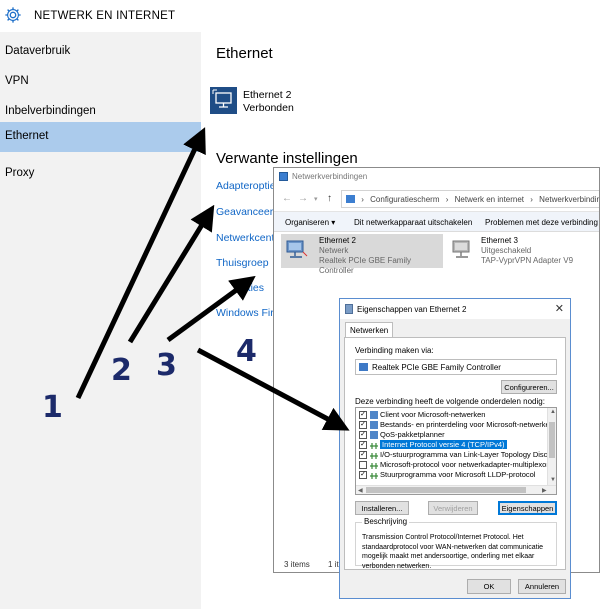 The height and width of the screenshot is (609, 600). What do you see at coordinates (121, 370) in the screenshot?
I see `annotation-number: 2` at bounding box center [121, 370].